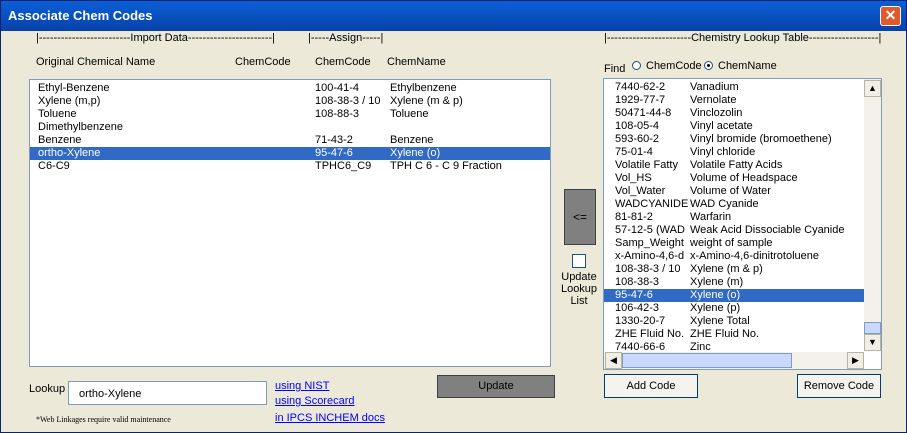  Describe the element at coordinates (747, 66) in the screenshot. I see `radio-chemname-label: ChemName` at that location.